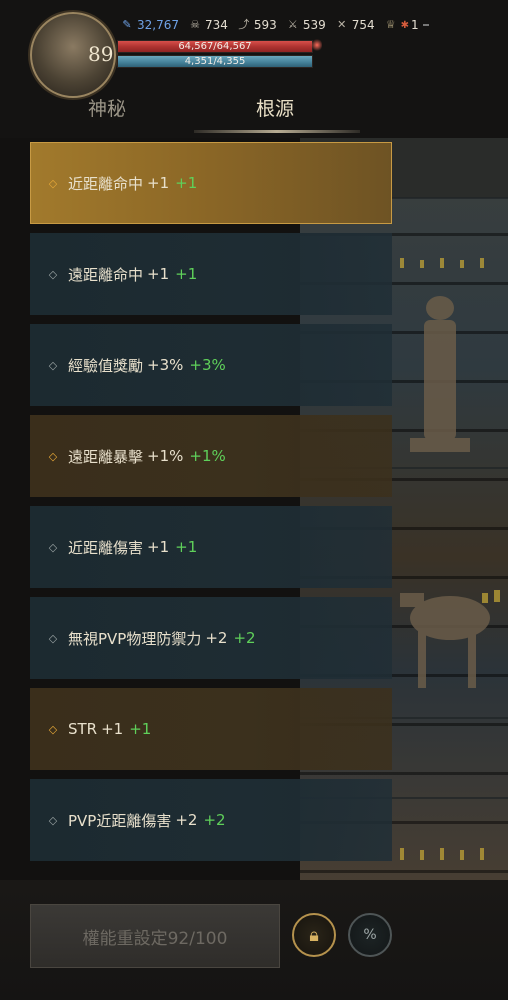 The height and width of the screenshot is (1000, 508). I want to click on dash-icon, so click(425, 25).